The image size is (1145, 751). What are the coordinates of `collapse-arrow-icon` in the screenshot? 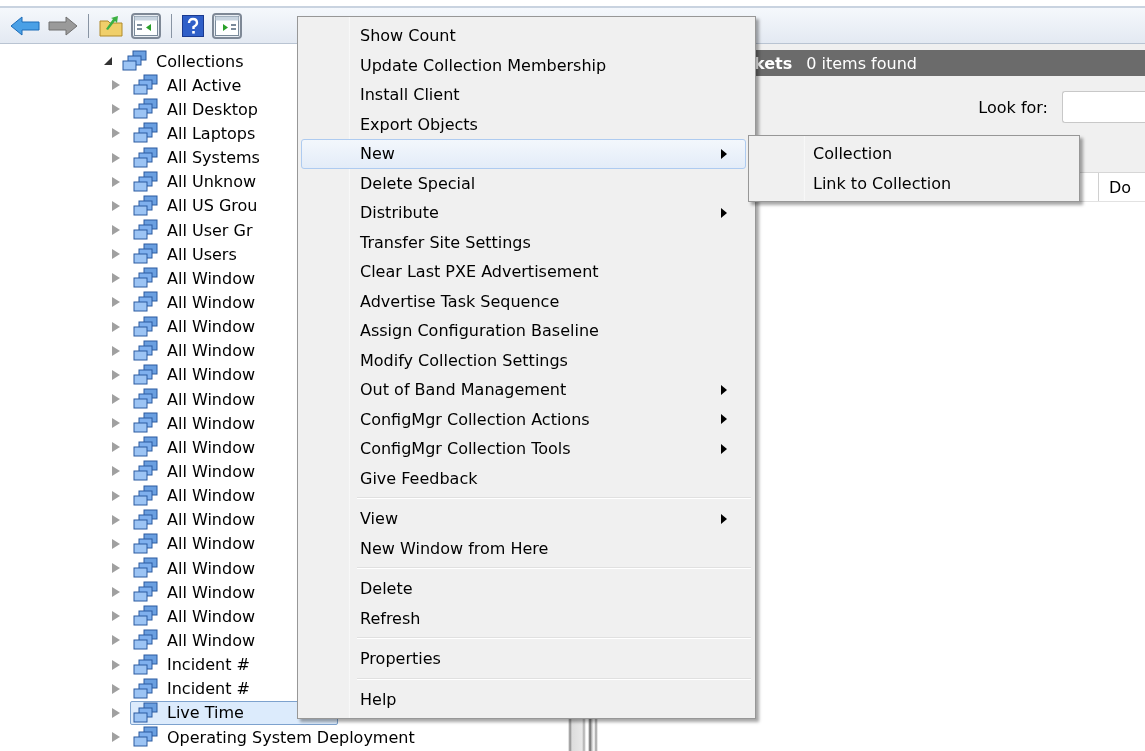 It's located at (108, 61).